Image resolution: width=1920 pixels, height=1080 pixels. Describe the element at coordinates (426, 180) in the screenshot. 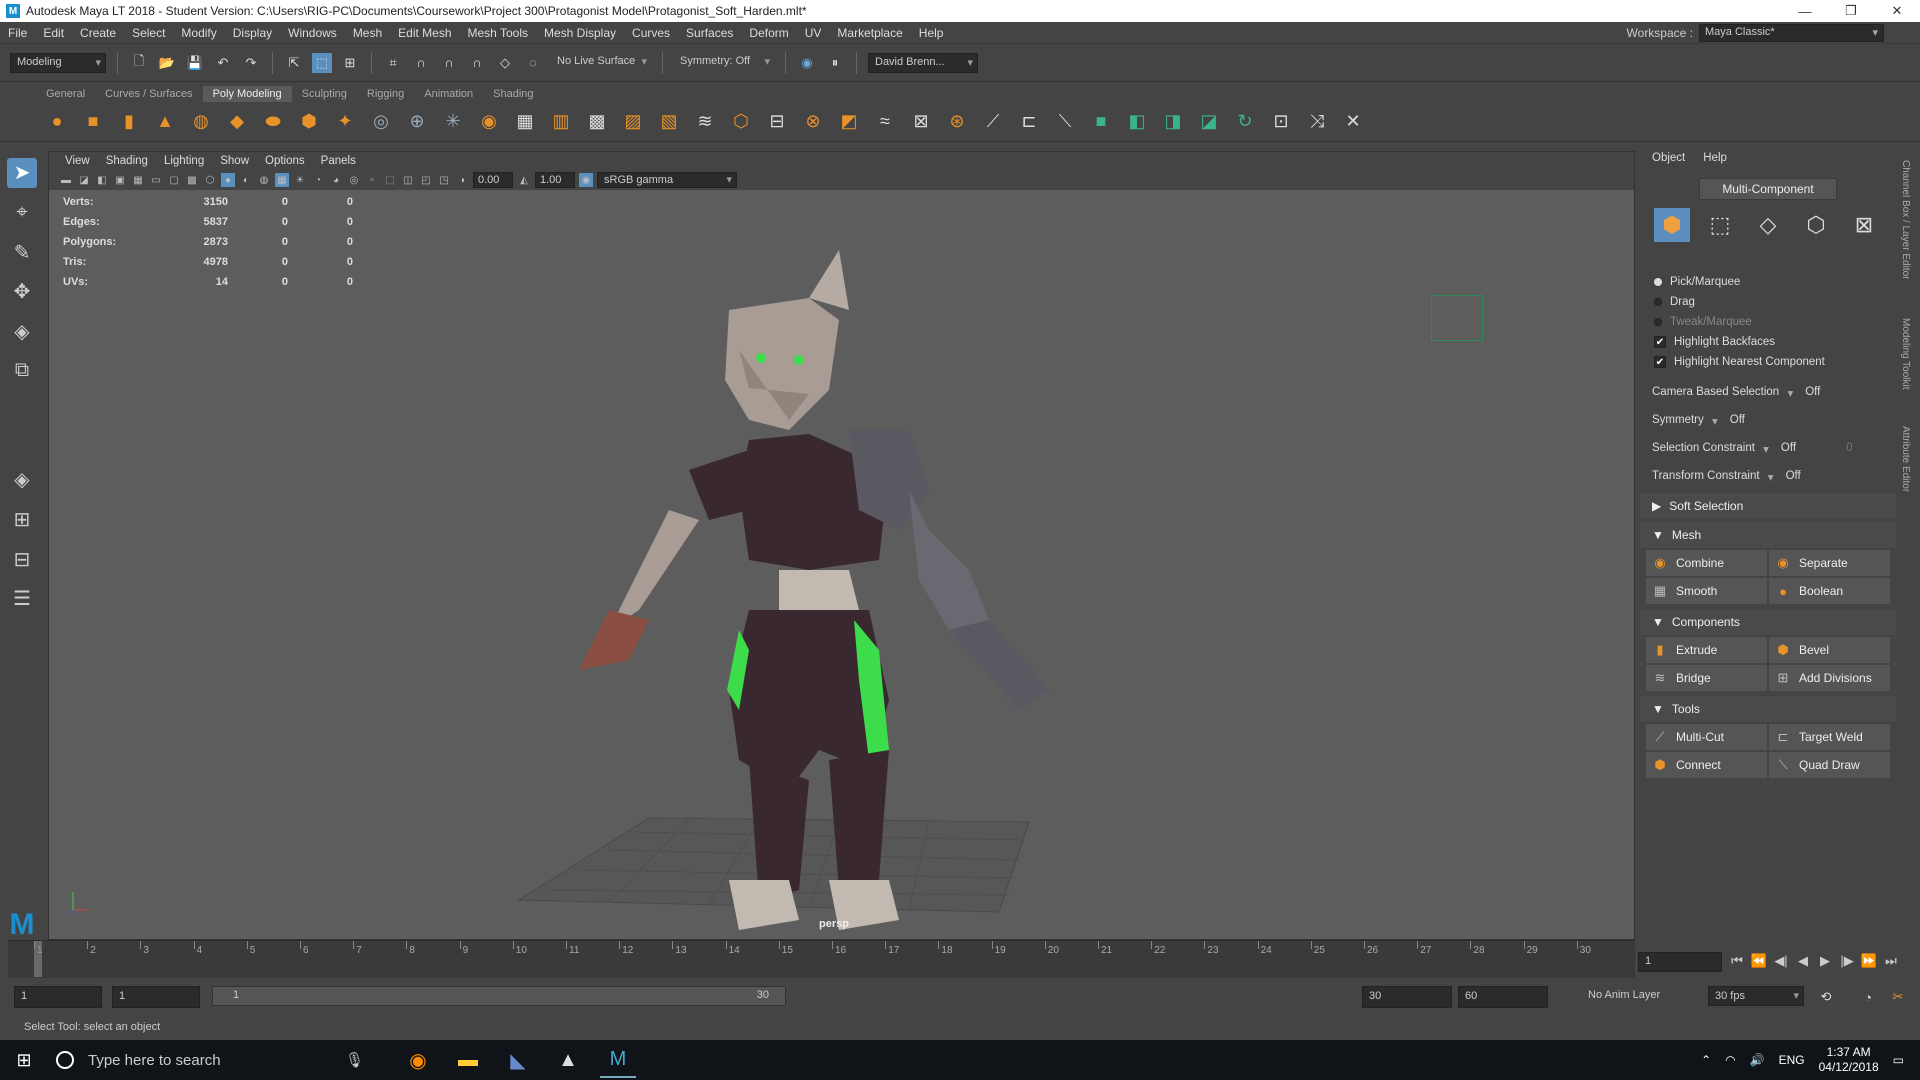

I see `xray-joints-icon: ◰` at that location.